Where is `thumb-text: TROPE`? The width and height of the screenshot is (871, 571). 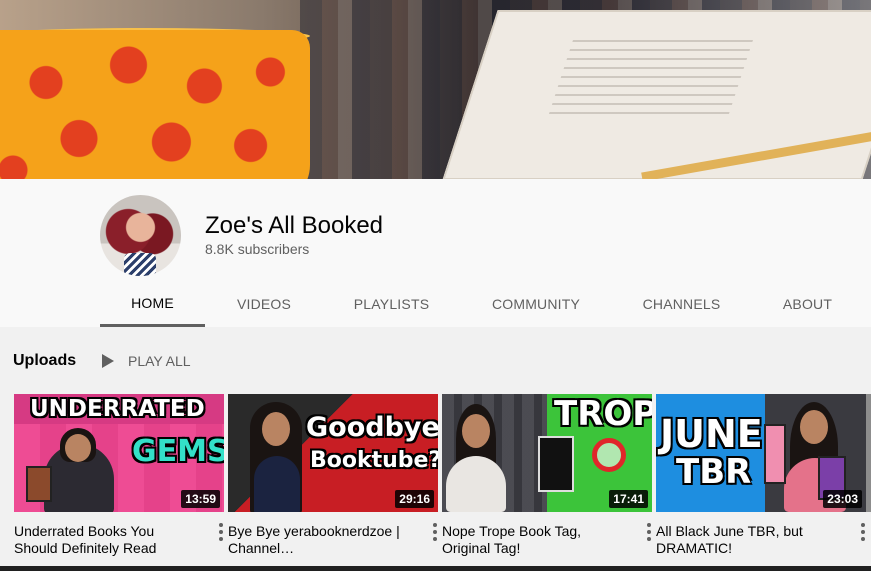
thumb-text: TROPE is located at coordinates (603, 414).